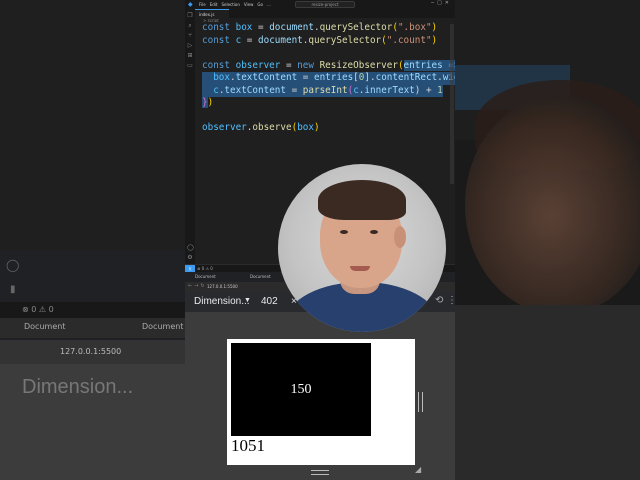  Describe the element at coordinates (344, 232) in the screenshot. I see `presenter-eye-left` at that location.